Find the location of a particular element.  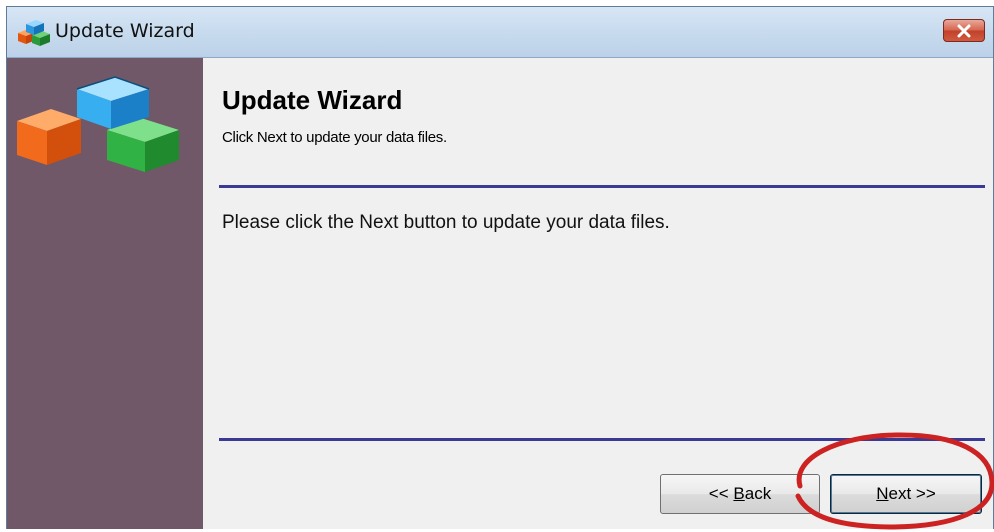

title-bar: Update Wizard is located at coordinates (500, 32).